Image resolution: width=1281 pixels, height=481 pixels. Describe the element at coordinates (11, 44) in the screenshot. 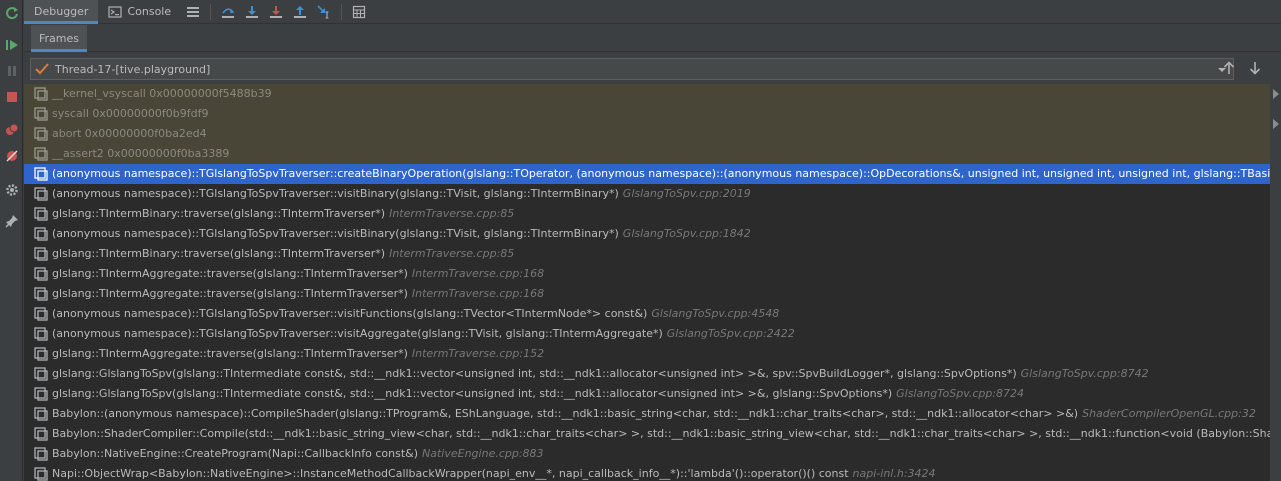

I see `resume-icon` at that location.